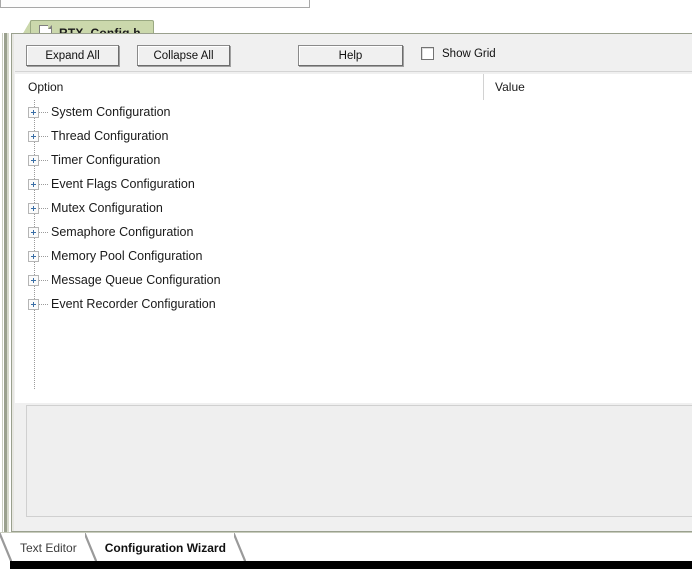 This screenshot has width=692, height=569. I want to click on view-tab-bar: Text Editor Configuration Wizard, so click(346, 547).